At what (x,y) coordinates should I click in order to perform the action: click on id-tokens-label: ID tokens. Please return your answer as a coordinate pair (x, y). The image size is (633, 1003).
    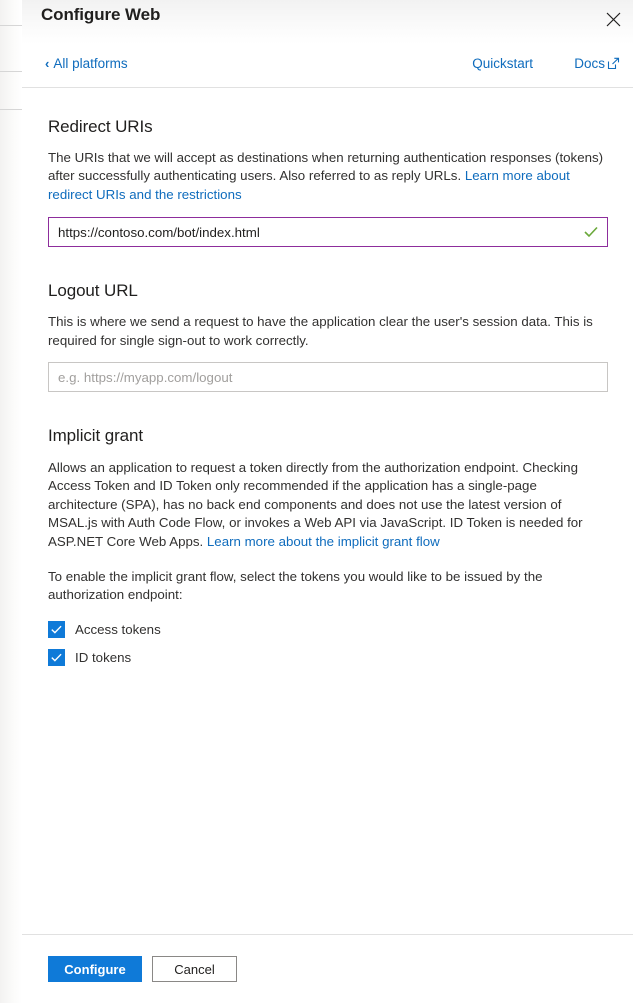
    Looking at the image, I should click on (103, 657).